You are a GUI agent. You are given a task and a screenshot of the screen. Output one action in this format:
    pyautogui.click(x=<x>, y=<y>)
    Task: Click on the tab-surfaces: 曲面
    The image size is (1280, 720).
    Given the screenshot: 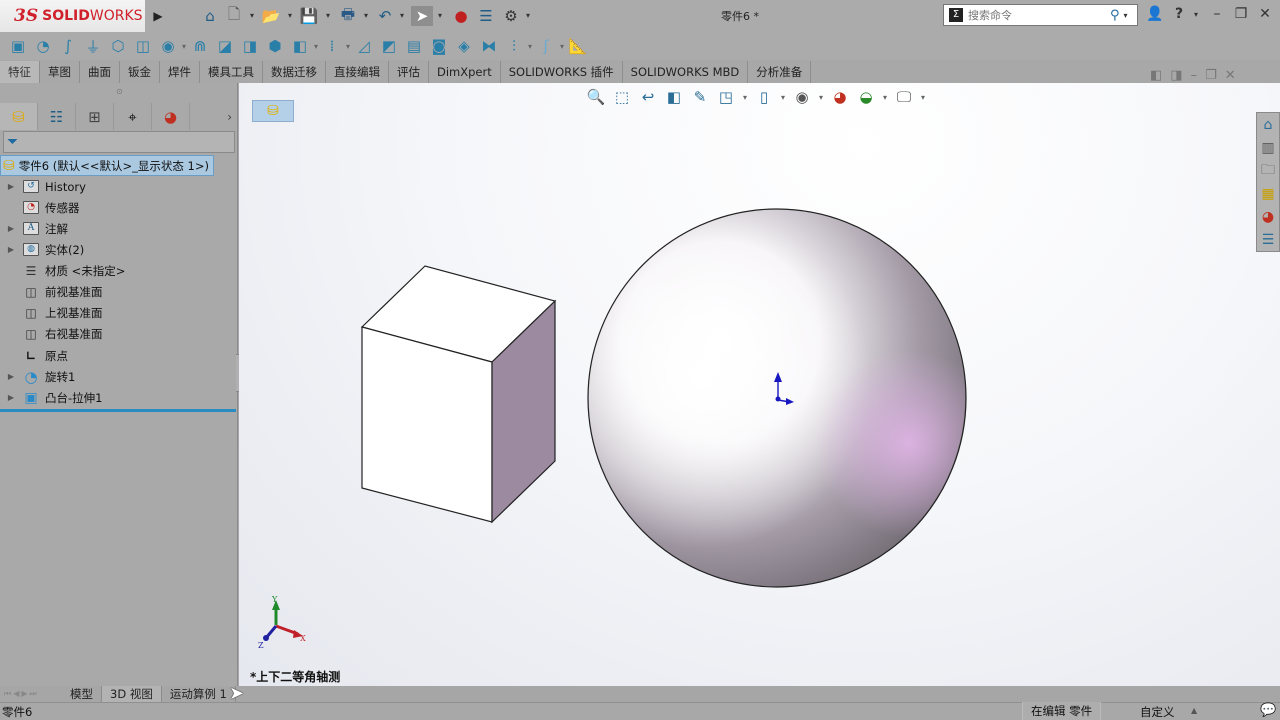 What is the action you would take?
    pyautogui.click(x=100, y=72)
    